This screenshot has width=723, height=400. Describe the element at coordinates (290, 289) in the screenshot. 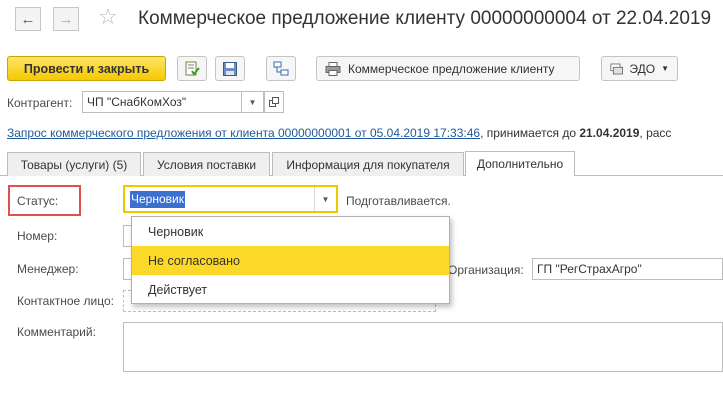

I see `status-option-active: Действует` at that location.